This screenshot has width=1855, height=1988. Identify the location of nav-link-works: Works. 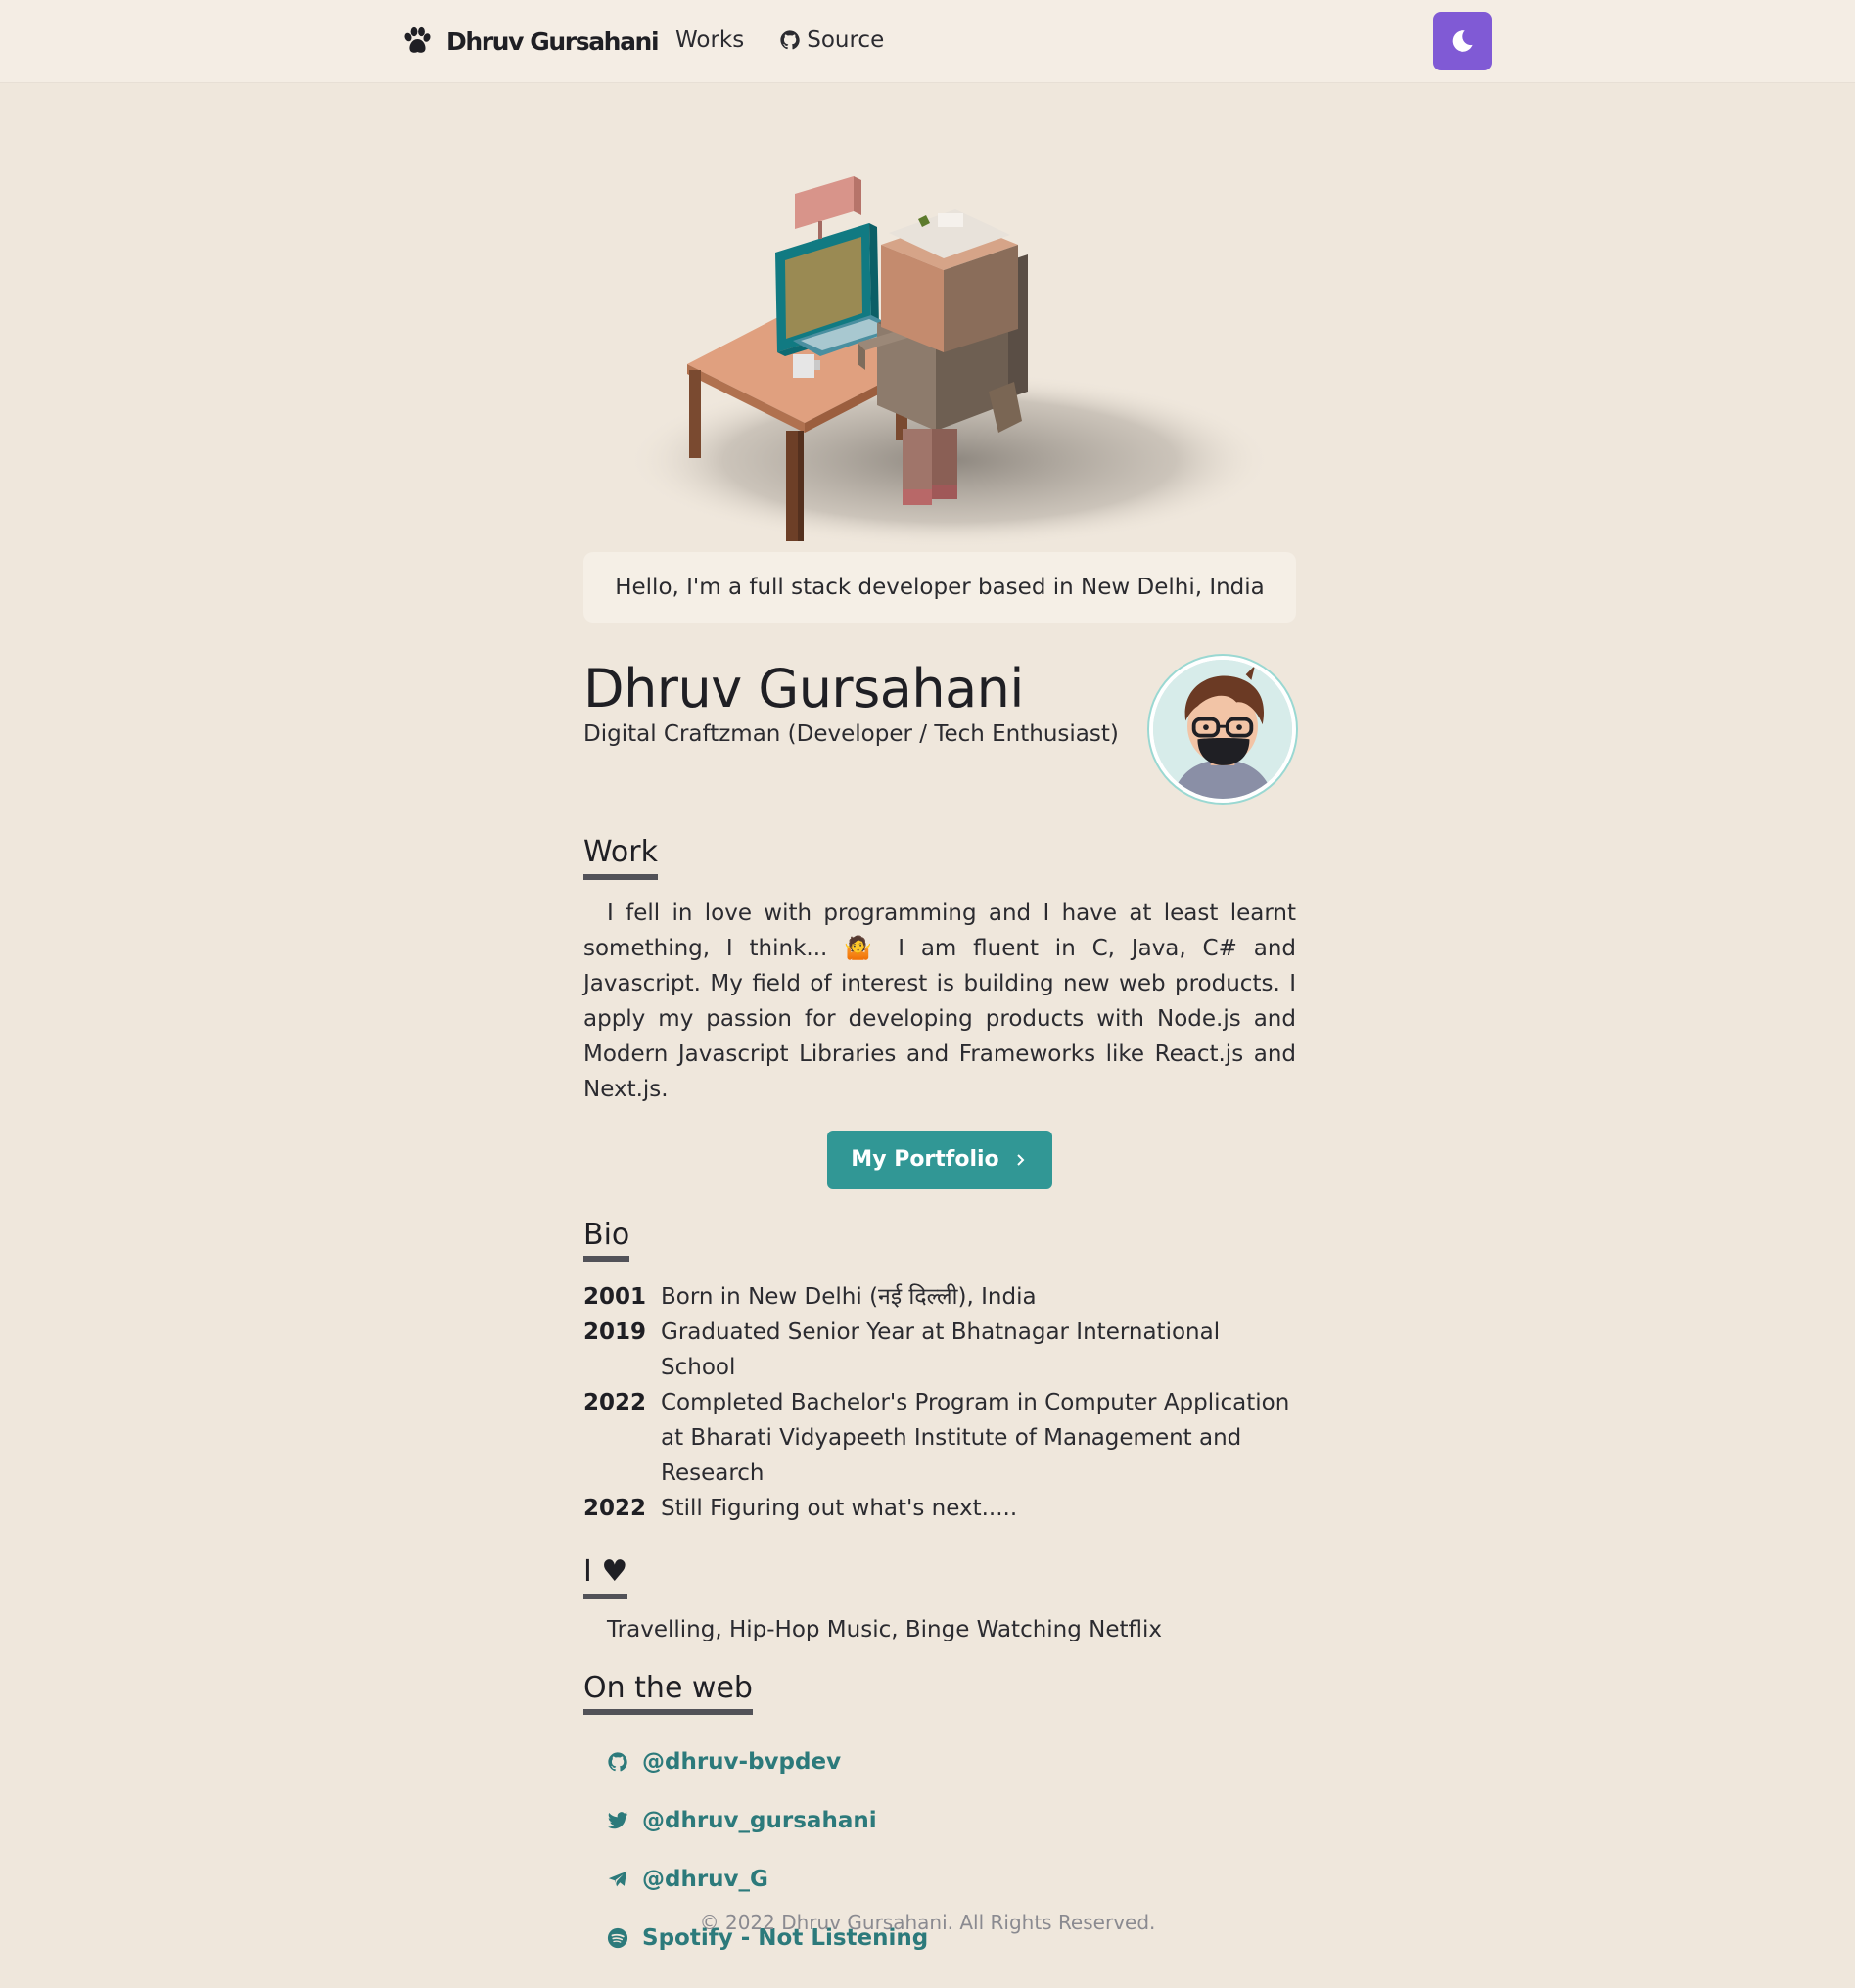
(709, 40).